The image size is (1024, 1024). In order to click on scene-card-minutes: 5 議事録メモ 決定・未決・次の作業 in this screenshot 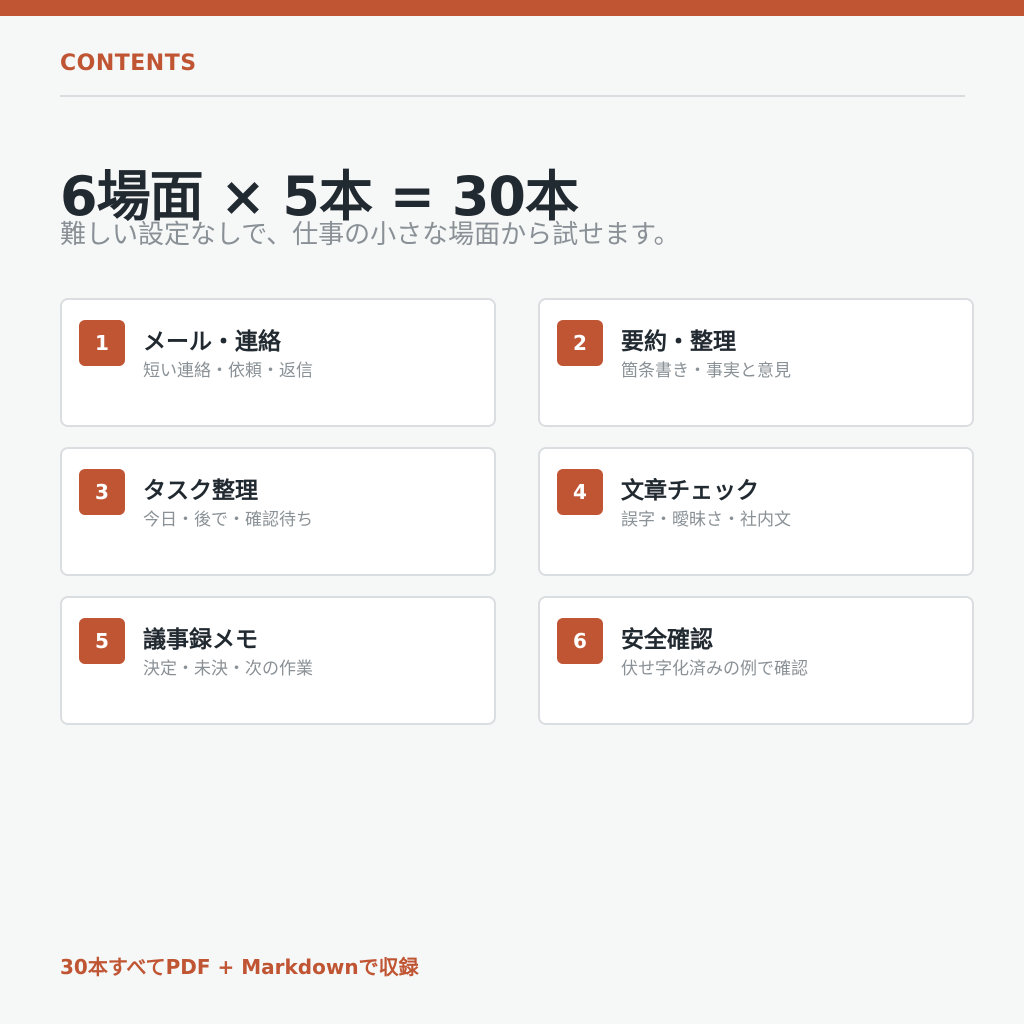, I will do `click(278, 660)`.